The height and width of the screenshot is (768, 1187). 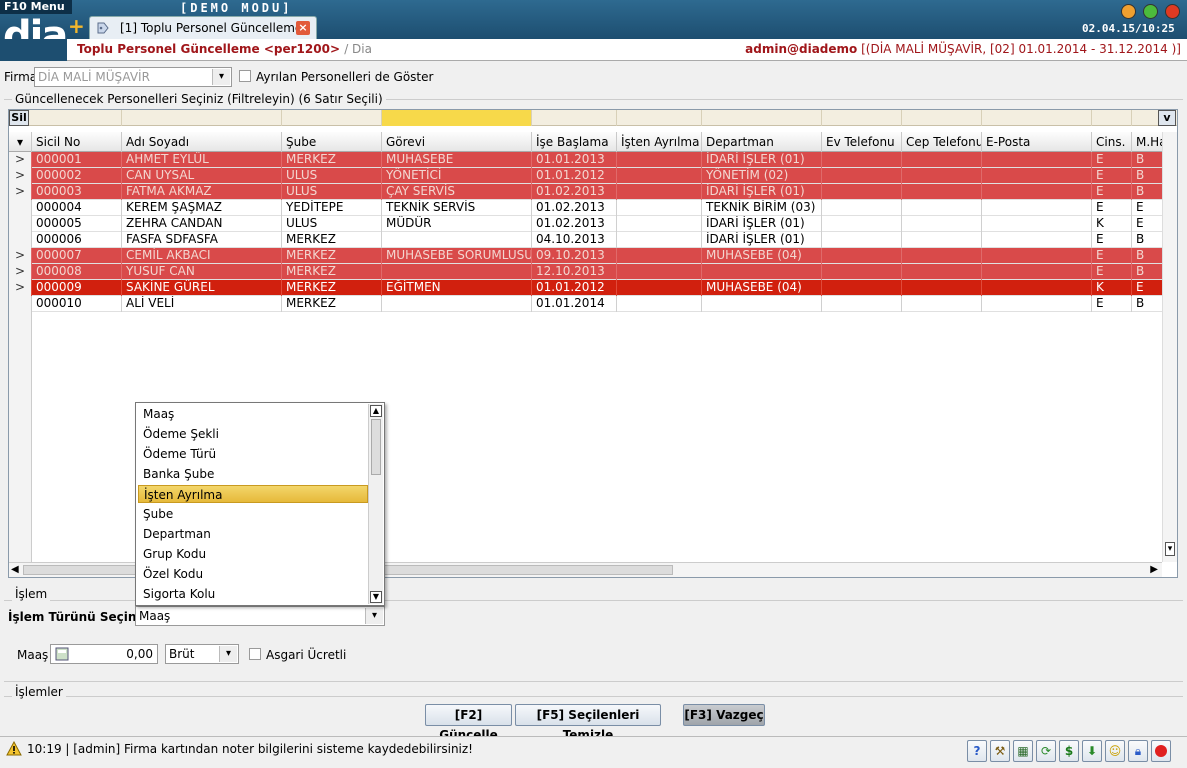 What do you see at coordinates (574, 272) in the screenshot?
I see `table-cell: 12.10.2013` at bounding box center [574, 272].